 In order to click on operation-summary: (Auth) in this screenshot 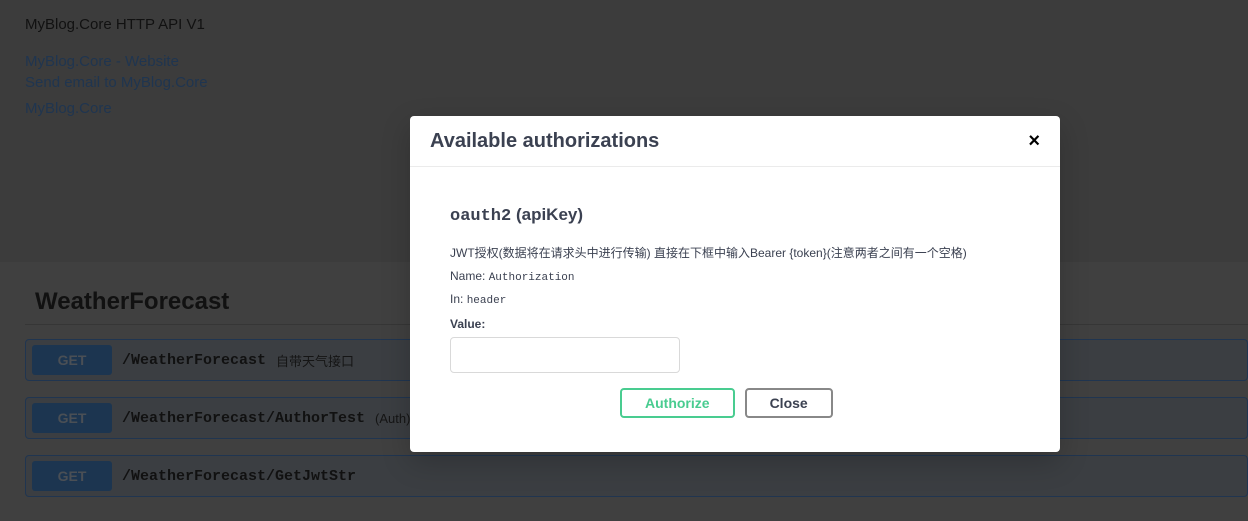, I will do `click(393, 418)`.